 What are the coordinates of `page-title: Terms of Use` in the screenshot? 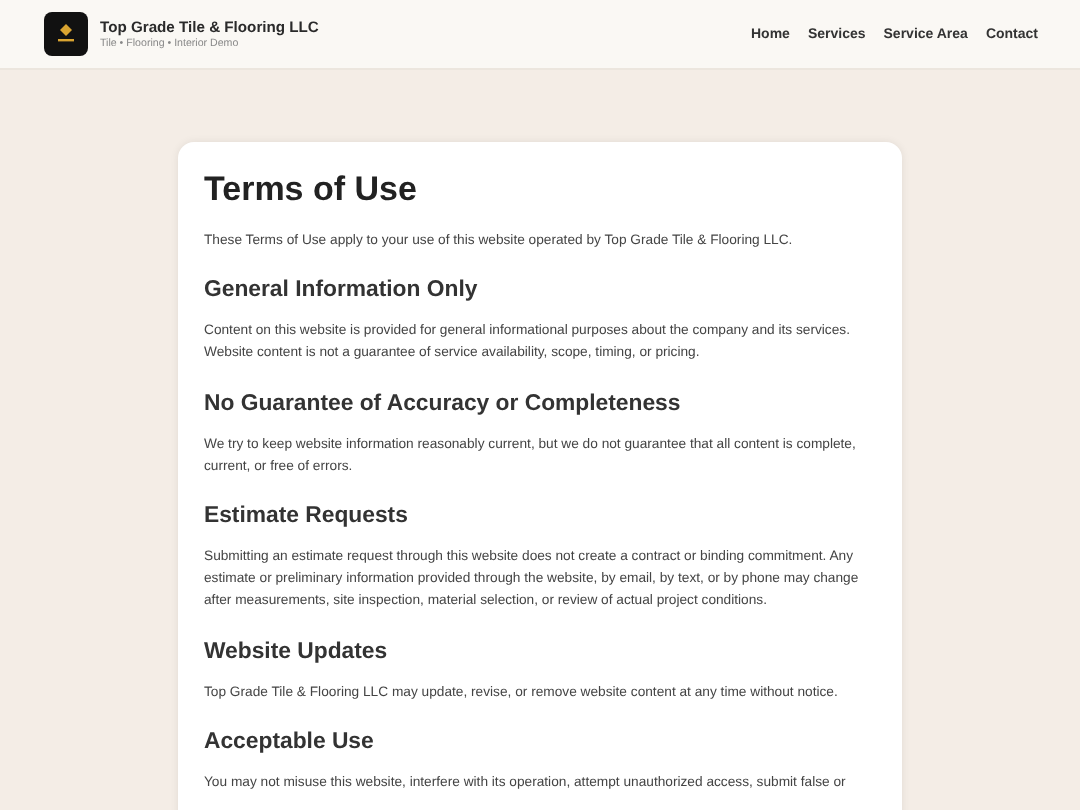 It's located at (311, 190).